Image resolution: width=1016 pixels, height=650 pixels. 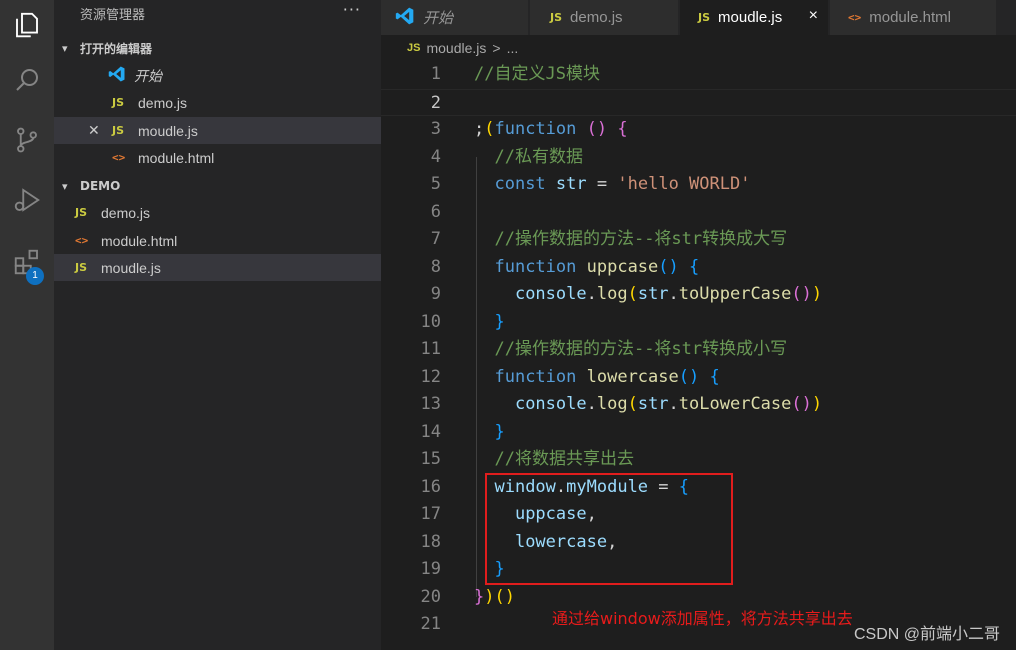 What do you see at coordinates (27, 80) in the screenshot?
I see `search-icon` at bounding box center [27, 80].